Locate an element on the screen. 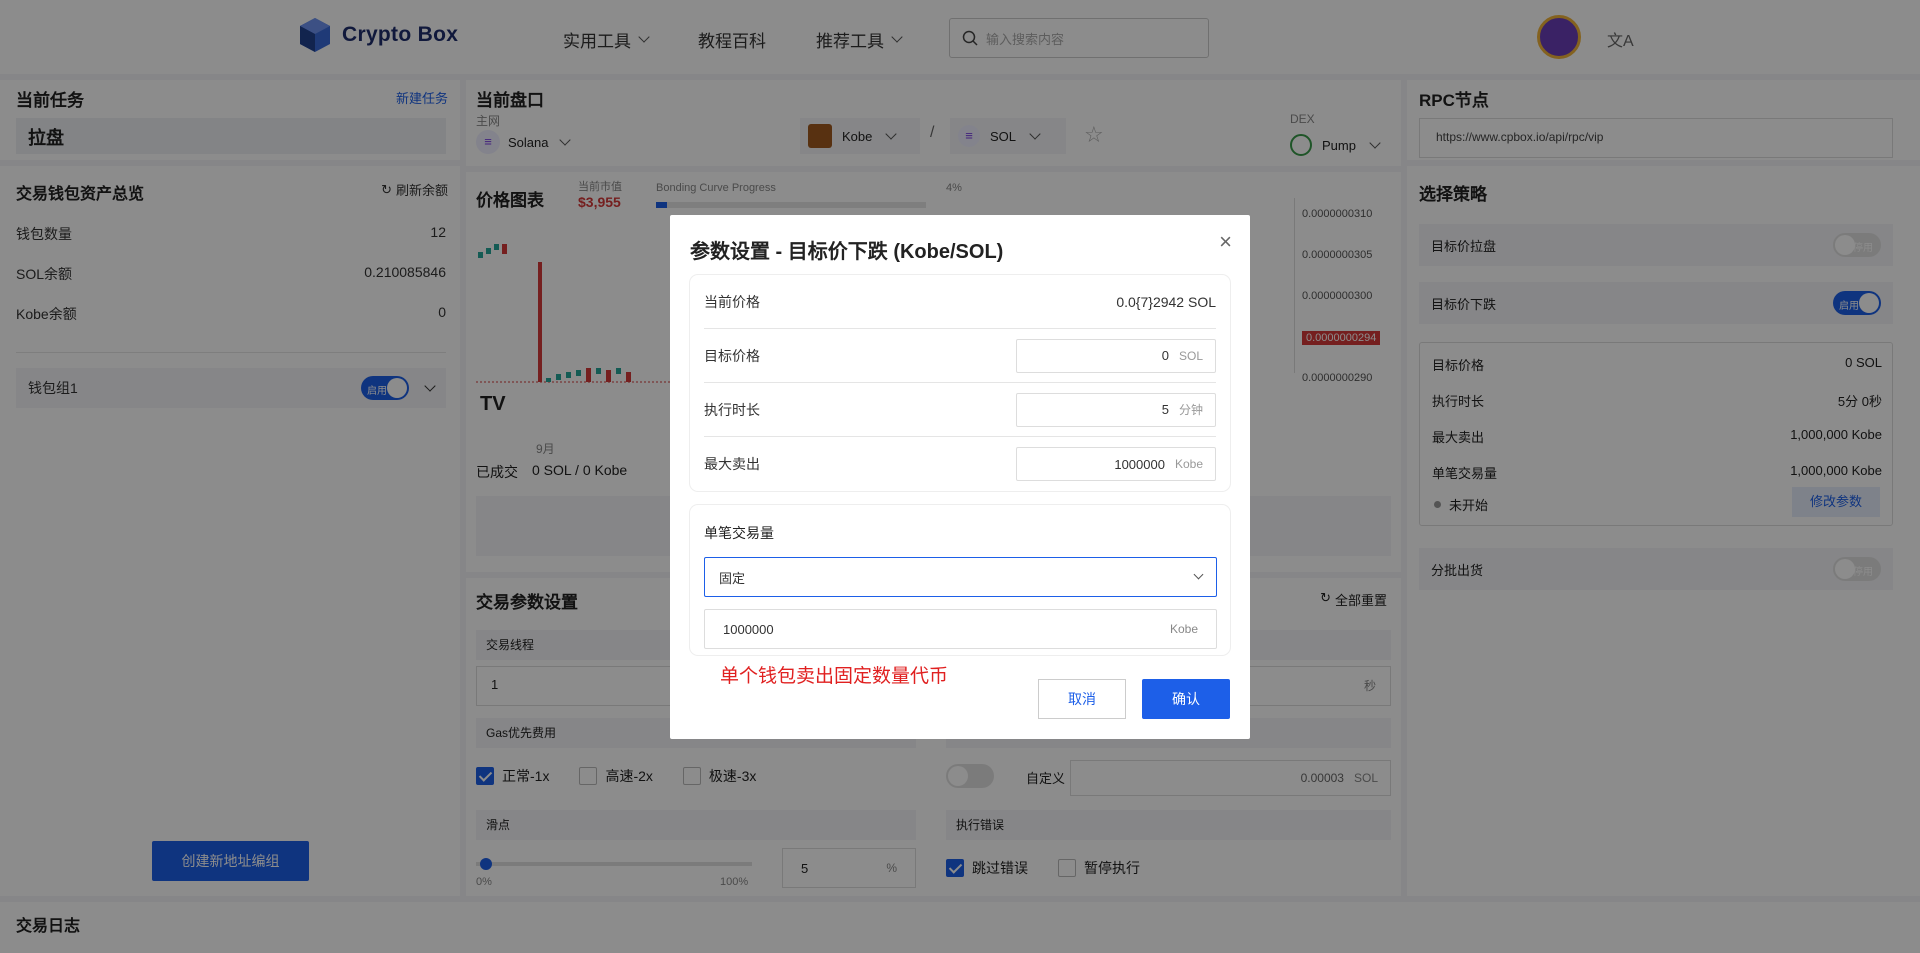 The width and height of the screenshot is (1920, 953). per-trade-card: 单笔交易量 固定 1000000 Kobe is located at coordinates (960, 580).